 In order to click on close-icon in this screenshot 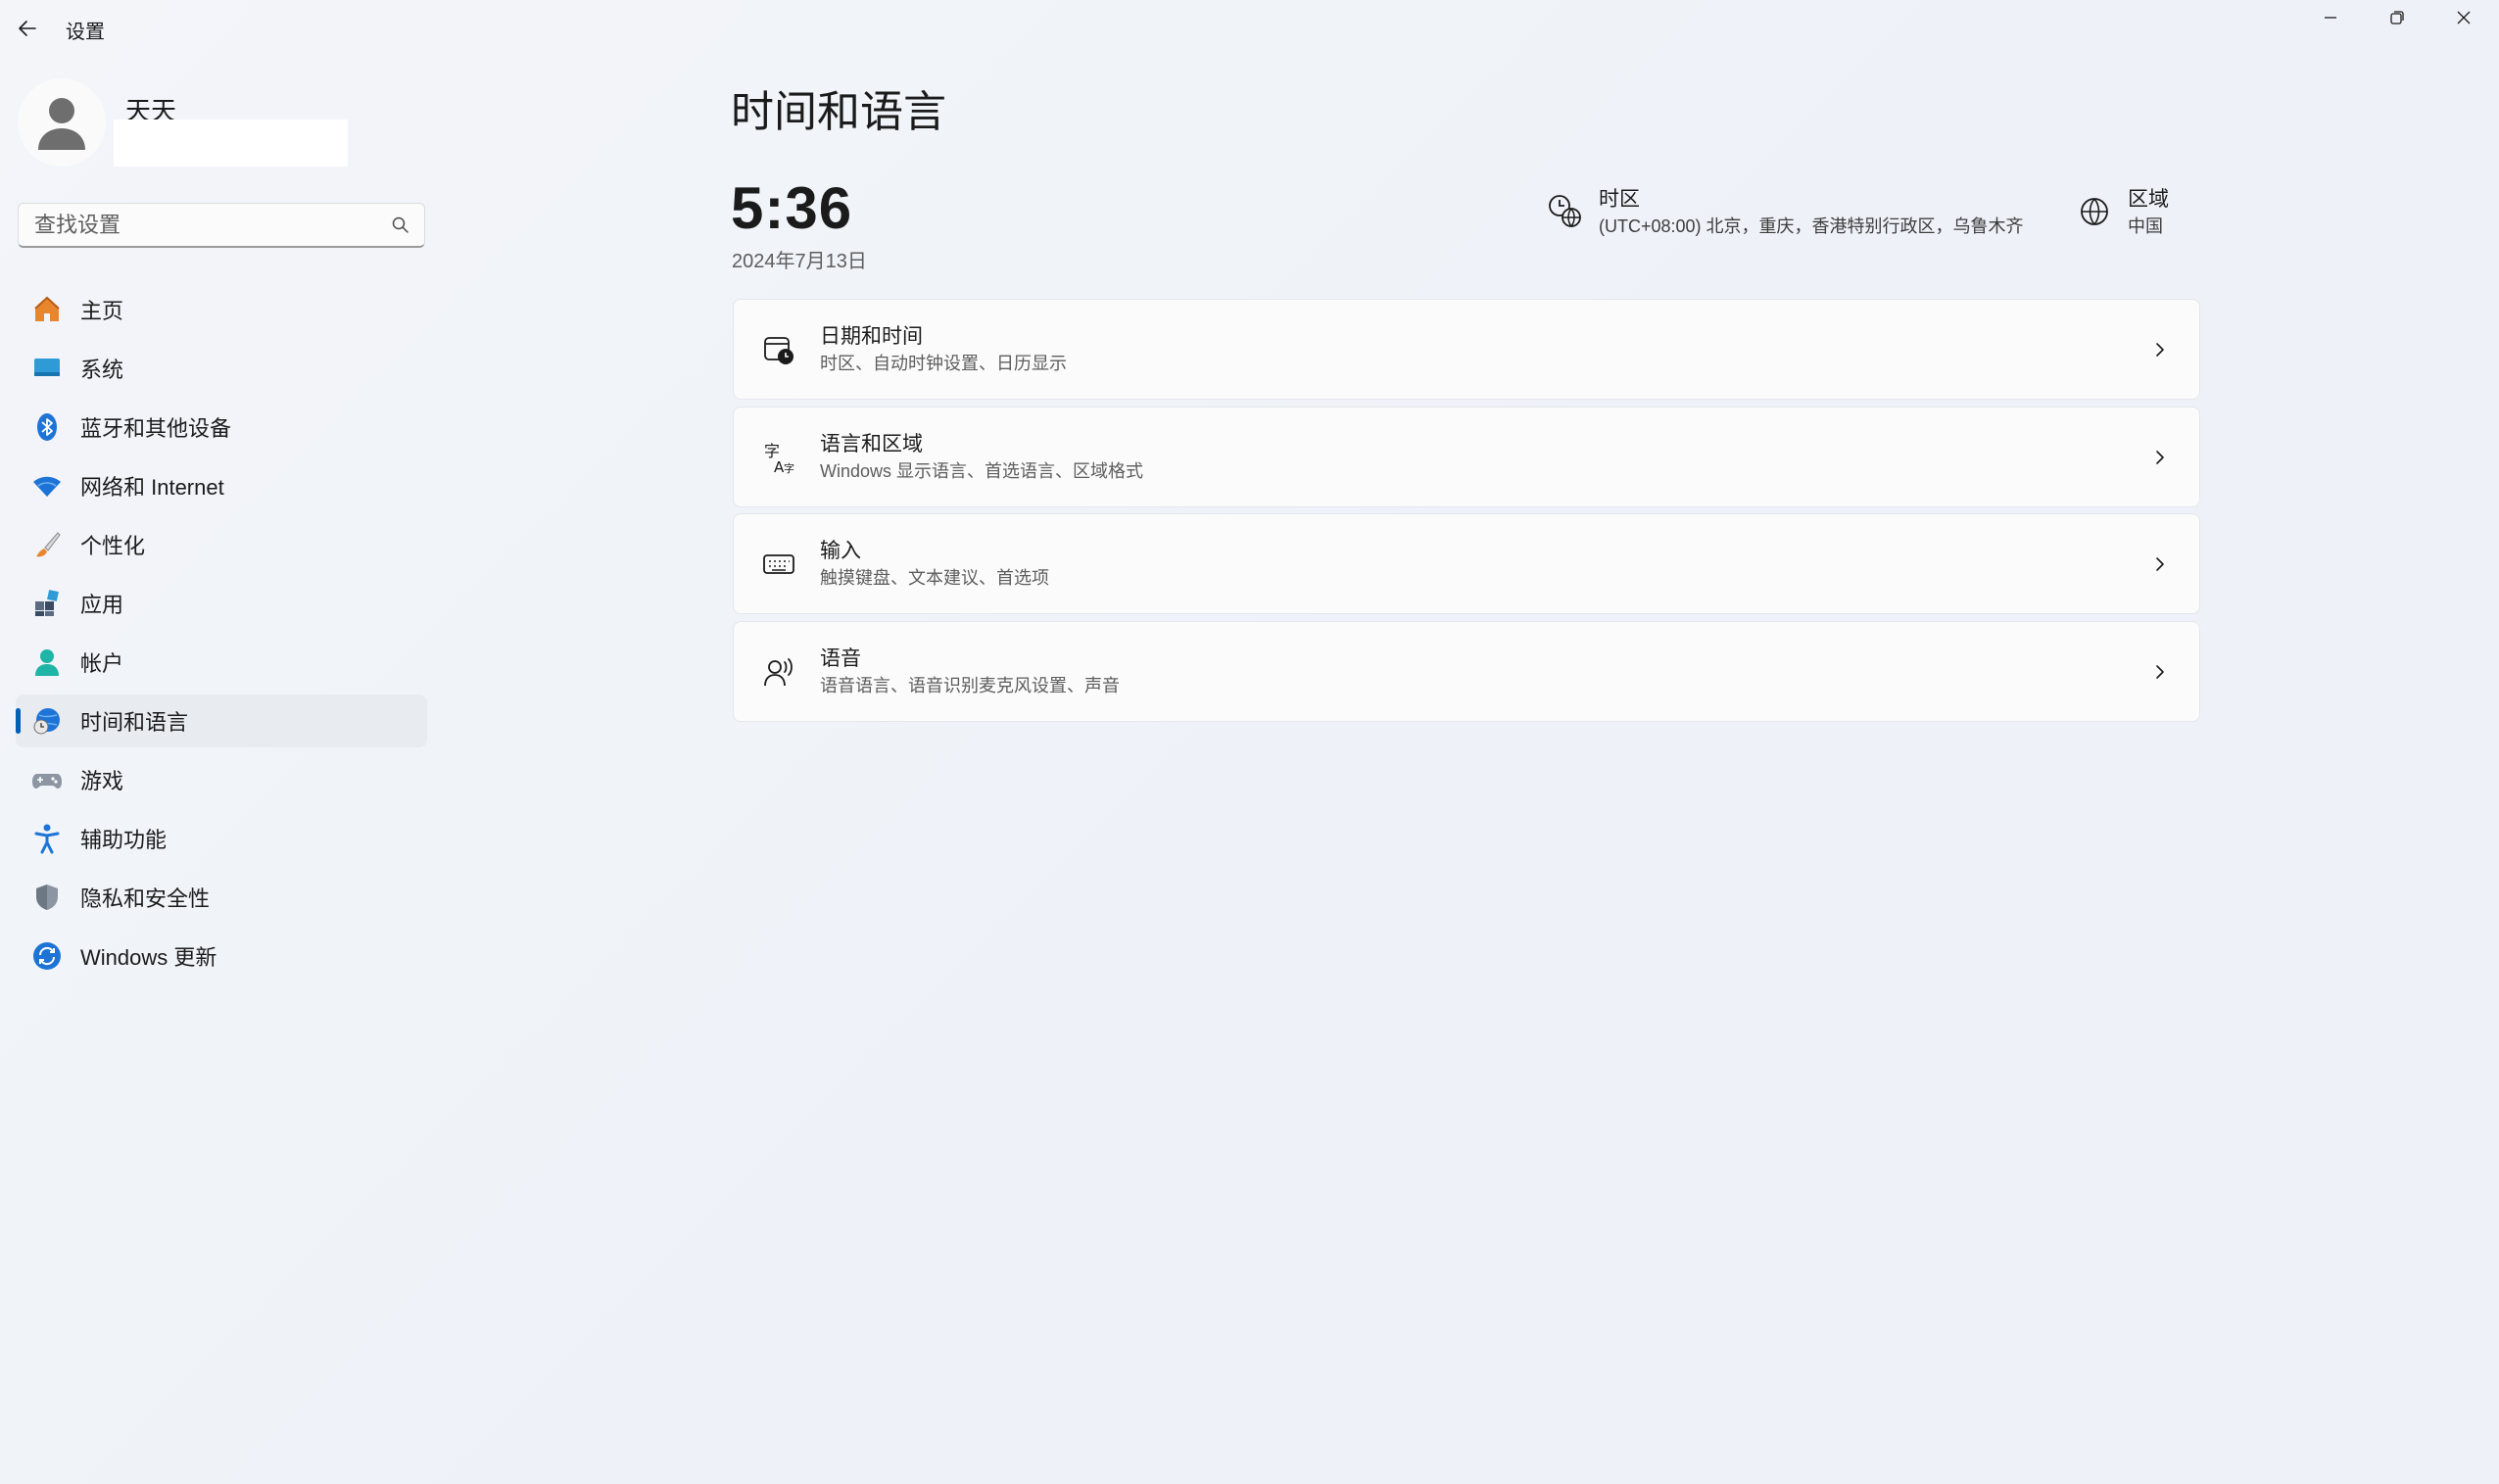, I will do `click(2464, 17)`.